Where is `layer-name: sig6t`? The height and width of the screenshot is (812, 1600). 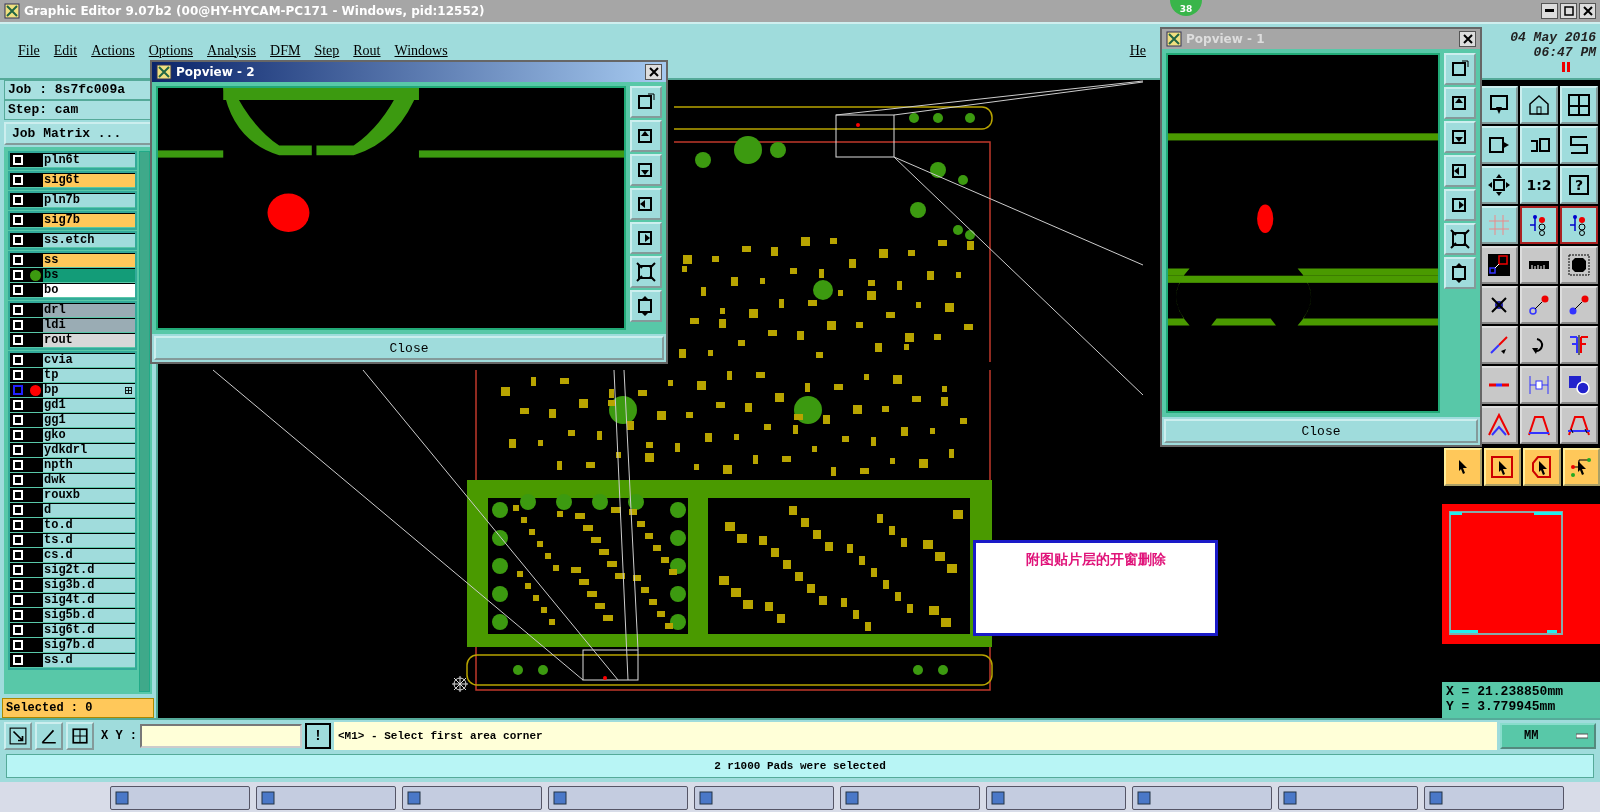 layer-name: sig6t is located at coordinates (89, 180).